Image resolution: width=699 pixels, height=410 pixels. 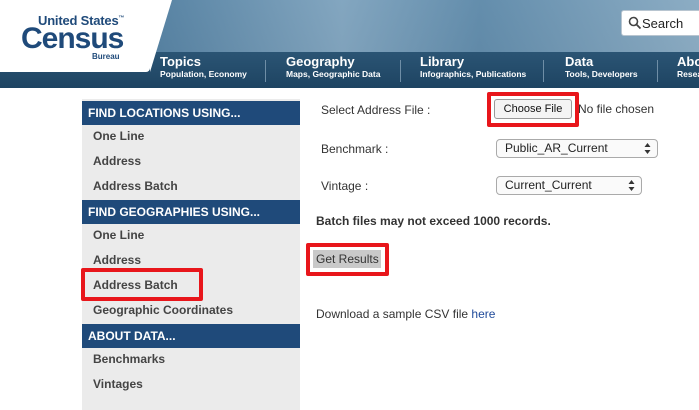 What do you see at coordinates (663, 23) in the screenshot?
I see `search-label: Search` at bounding box center [663, 23].